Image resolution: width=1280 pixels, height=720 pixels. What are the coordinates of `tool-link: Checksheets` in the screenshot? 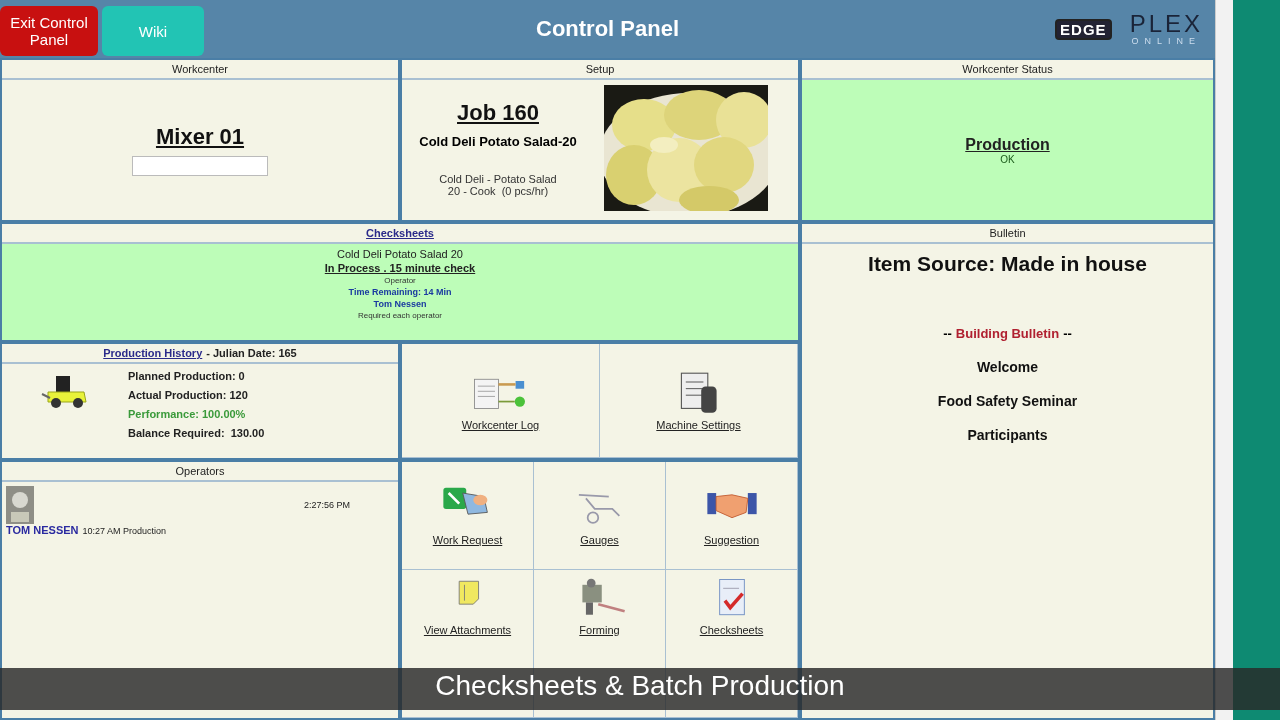 It's located at (731, 630).